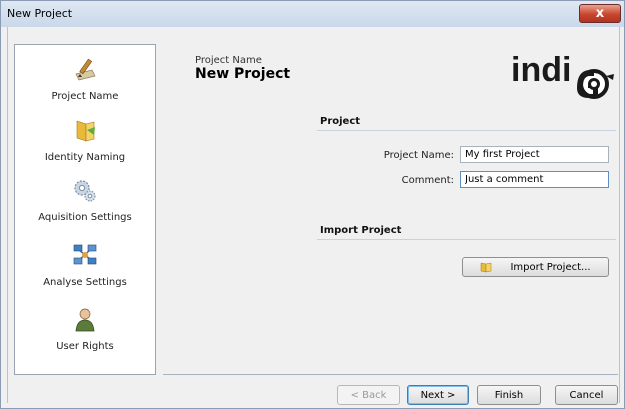 The image size is (625, 409). Describe the element at coordinates (85, 69) in the screenshot. I see `pen-paper-icon` at that location.